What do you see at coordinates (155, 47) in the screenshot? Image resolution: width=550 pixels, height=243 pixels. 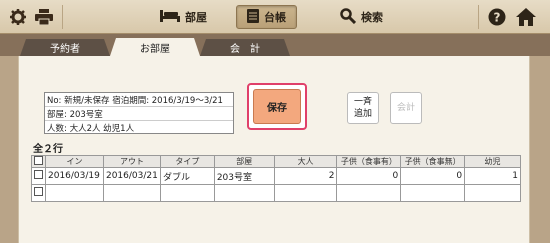 I see `tab-room: お部屋` at bounding box center [155, 47].